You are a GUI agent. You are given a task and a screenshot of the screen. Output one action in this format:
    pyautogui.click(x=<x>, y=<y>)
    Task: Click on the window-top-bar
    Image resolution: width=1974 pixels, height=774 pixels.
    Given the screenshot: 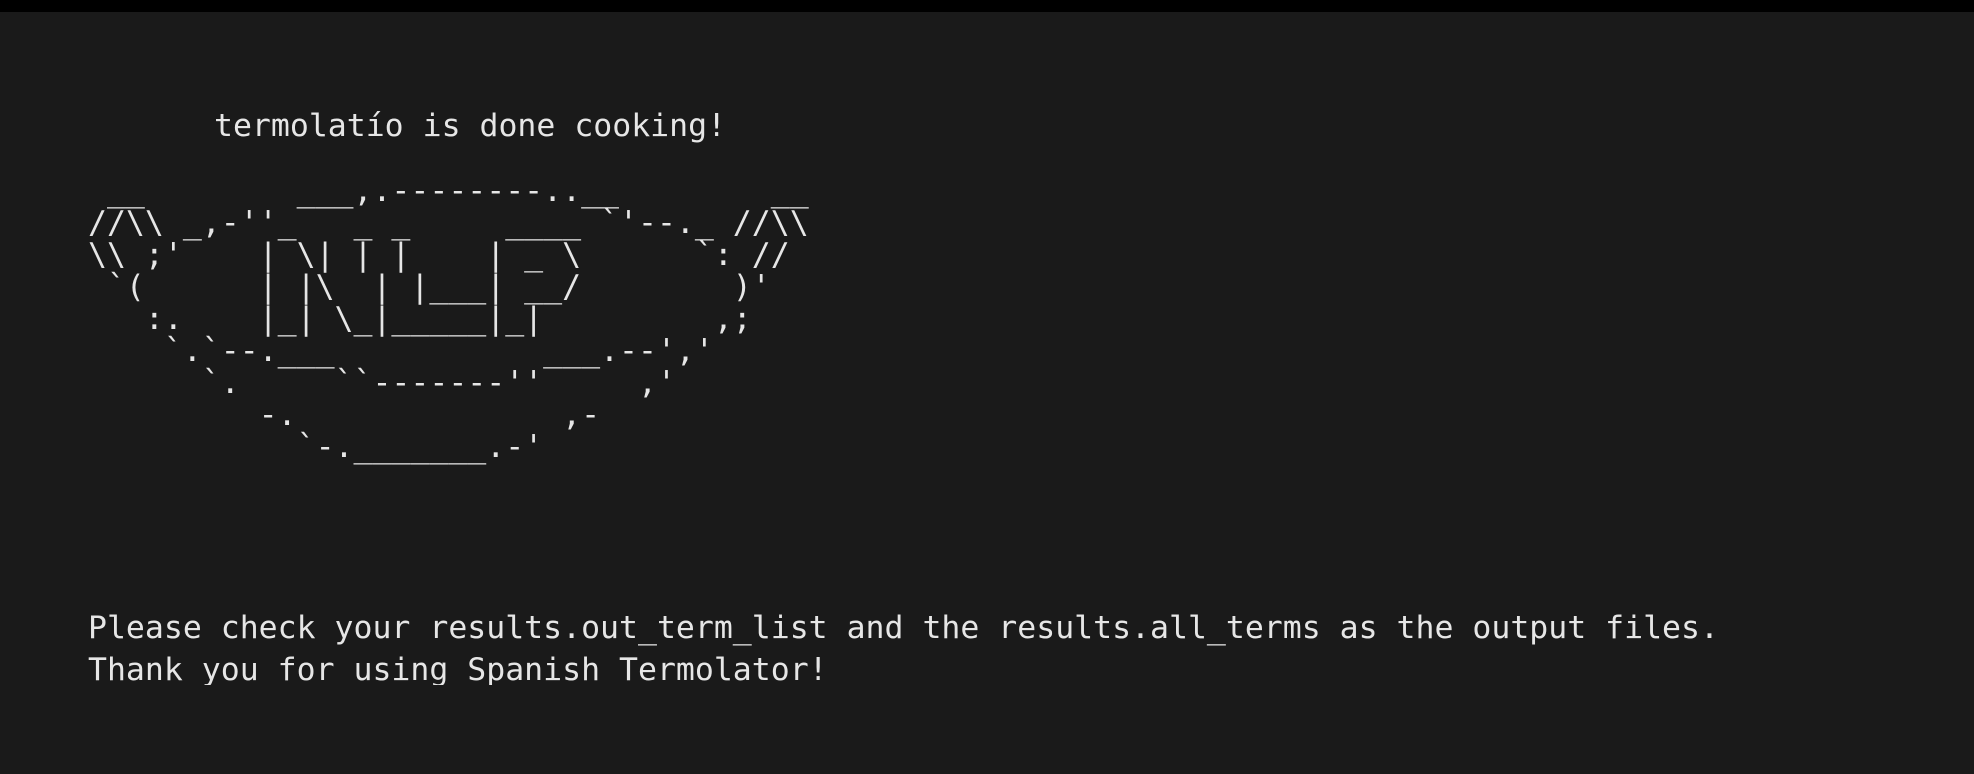 What is the action you would take?
    pyautogui.click(x=987, y=6)
    